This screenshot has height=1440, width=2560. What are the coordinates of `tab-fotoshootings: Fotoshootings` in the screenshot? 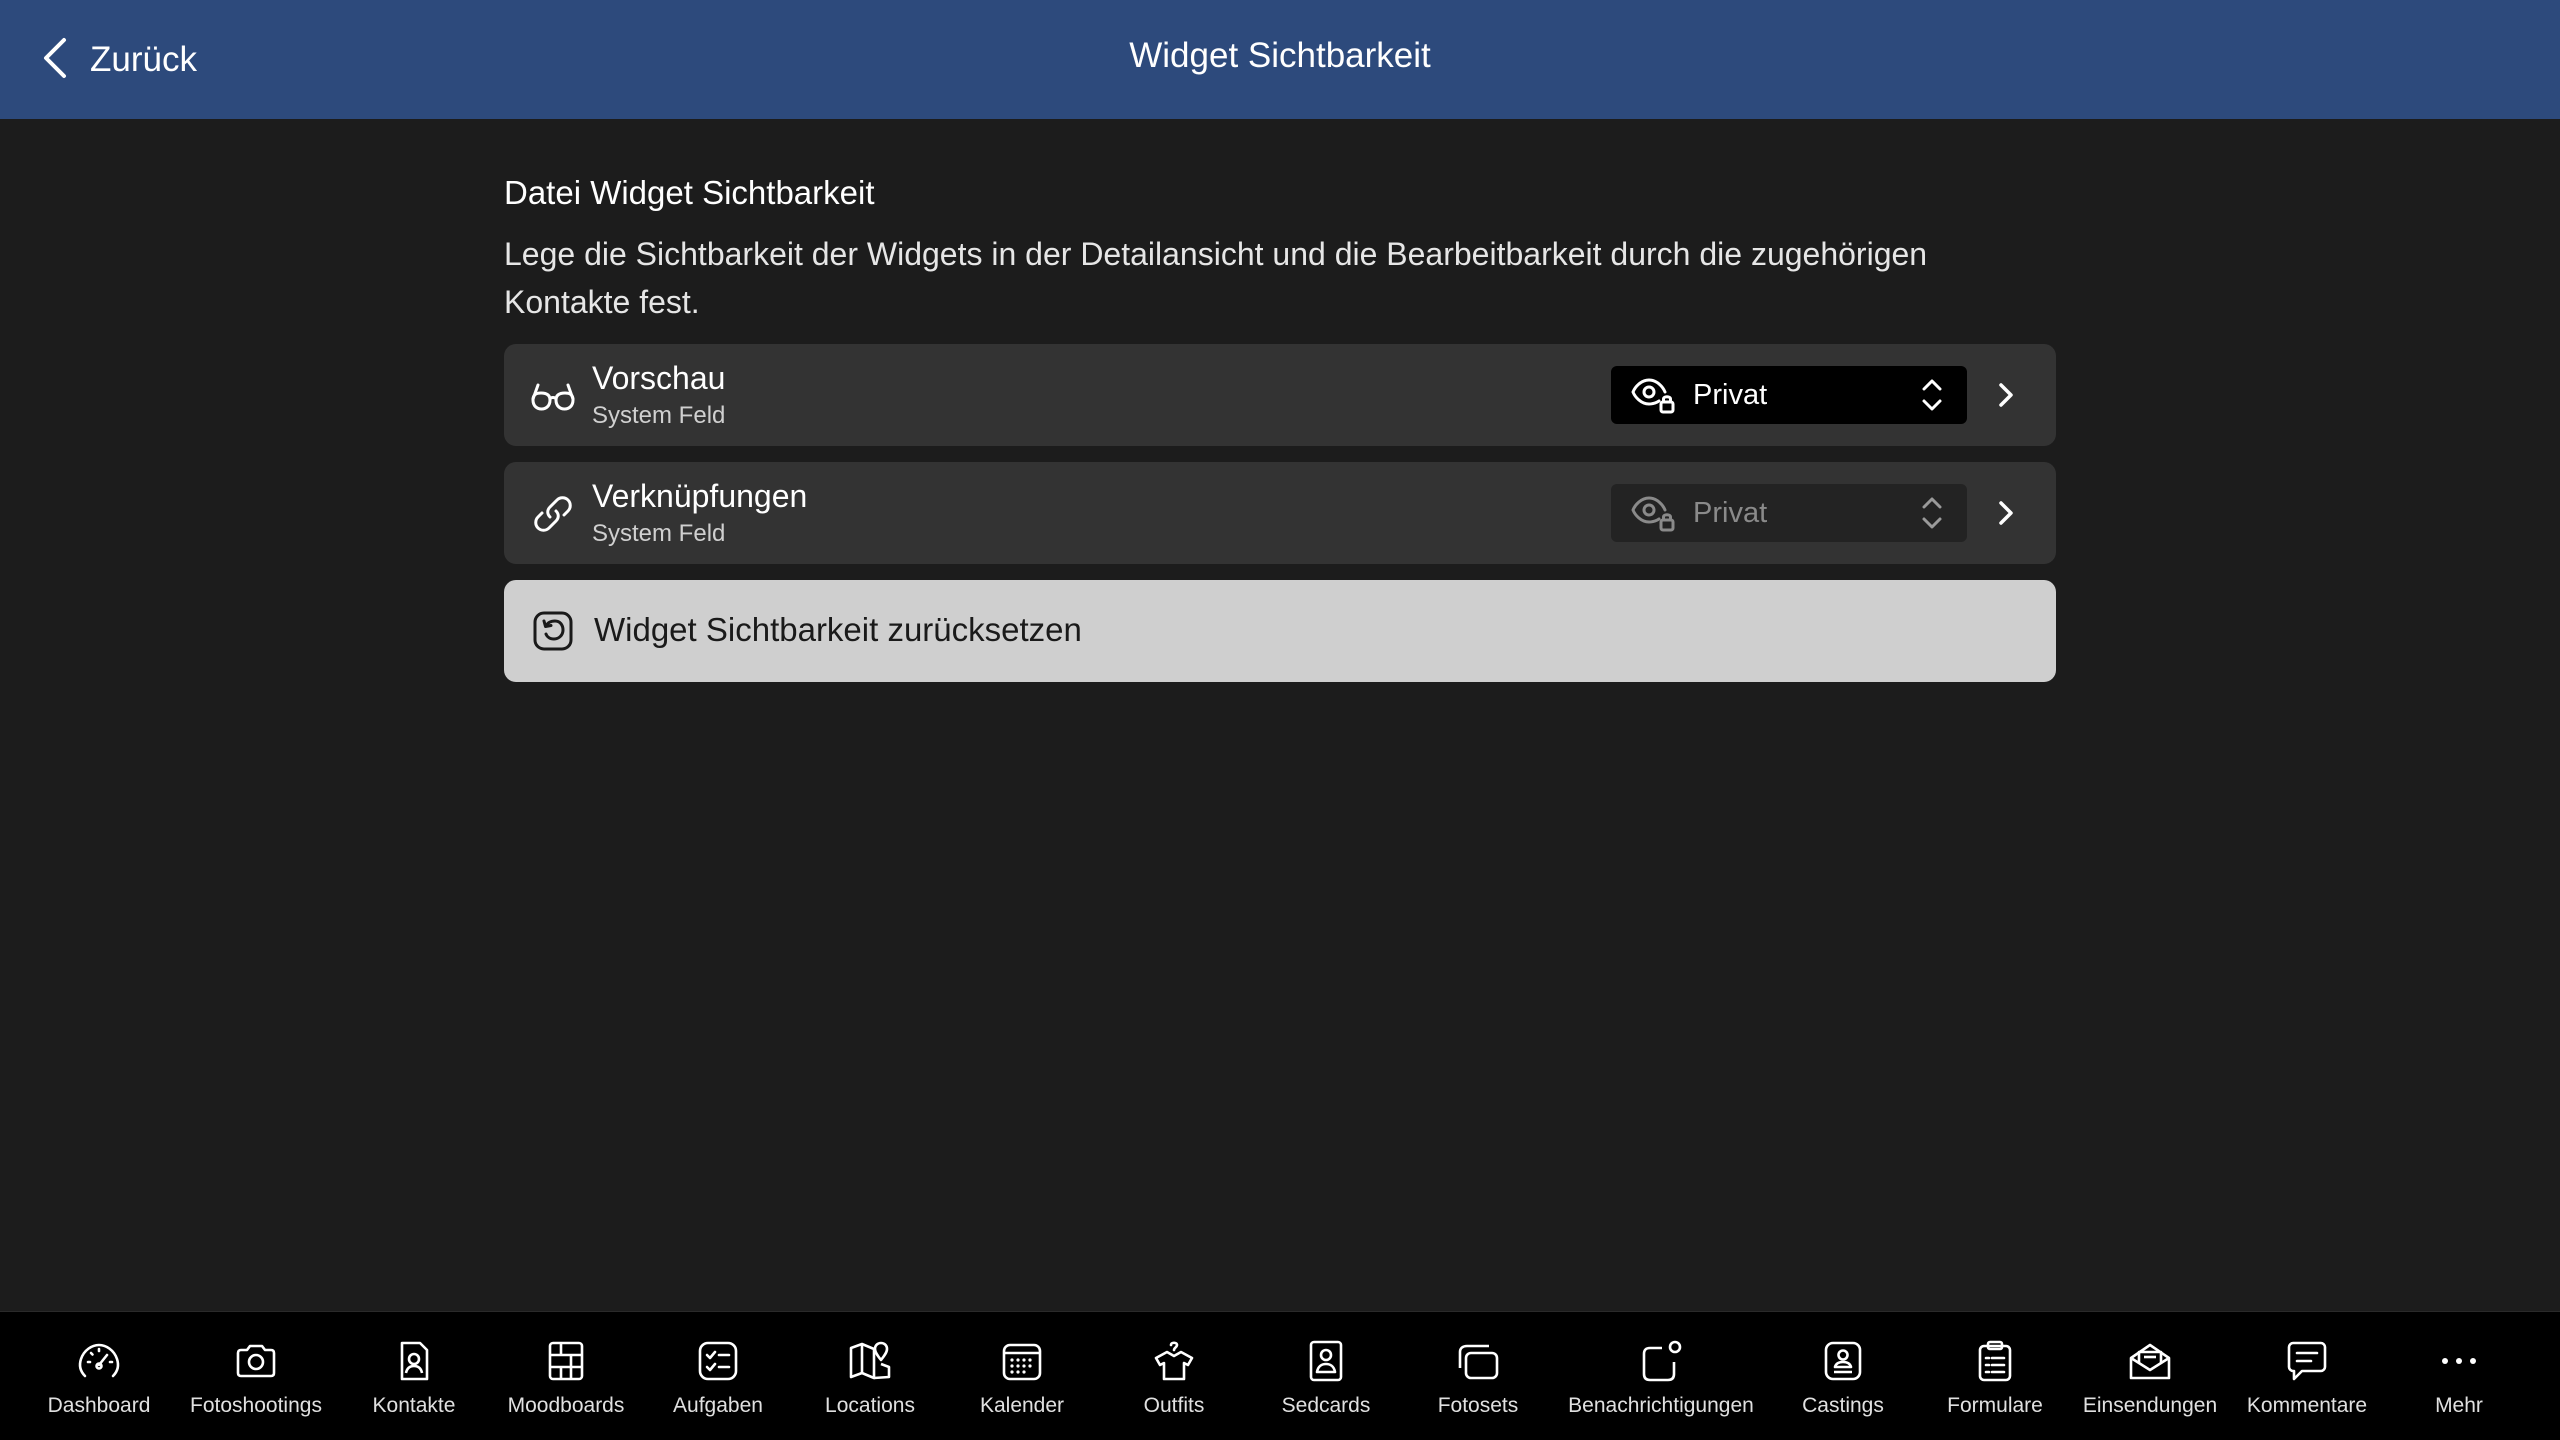 It's located at (256, 1376).